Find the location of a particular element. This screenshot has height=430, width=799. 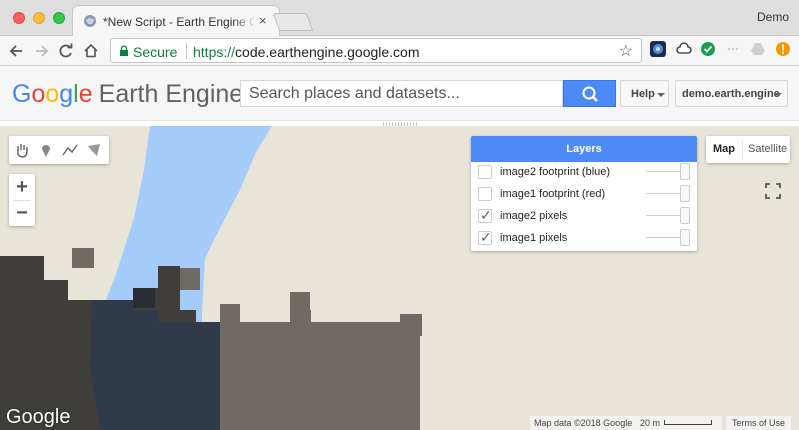

zoom-out-button: − is located at coordinates (22, 213).